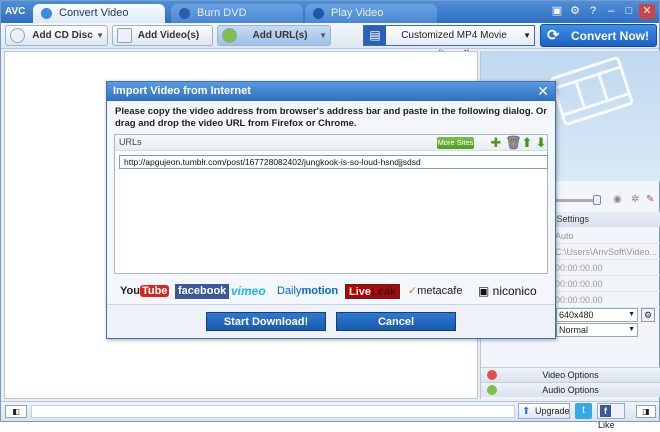  I want to click on audio-options-bar: Audio Options, so click(570, 389).